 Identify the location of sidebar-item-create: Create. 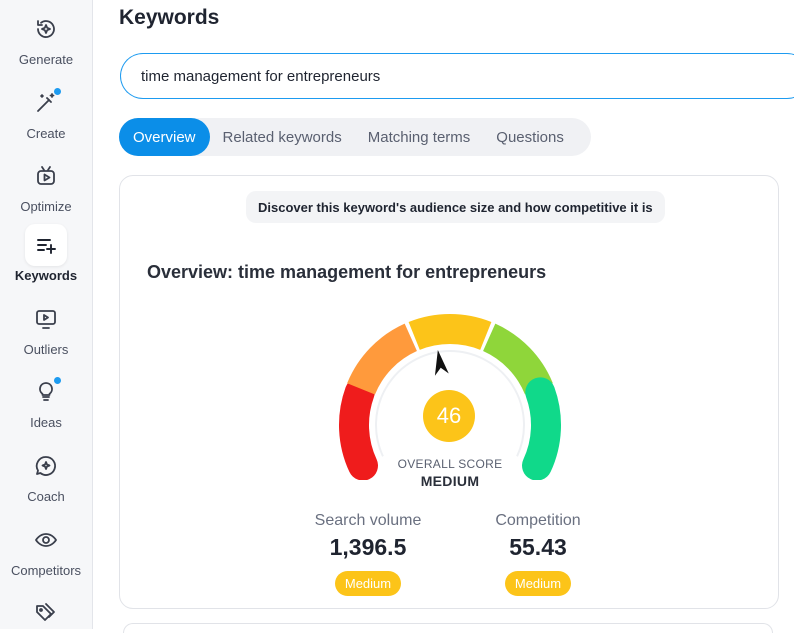
(46, 111).